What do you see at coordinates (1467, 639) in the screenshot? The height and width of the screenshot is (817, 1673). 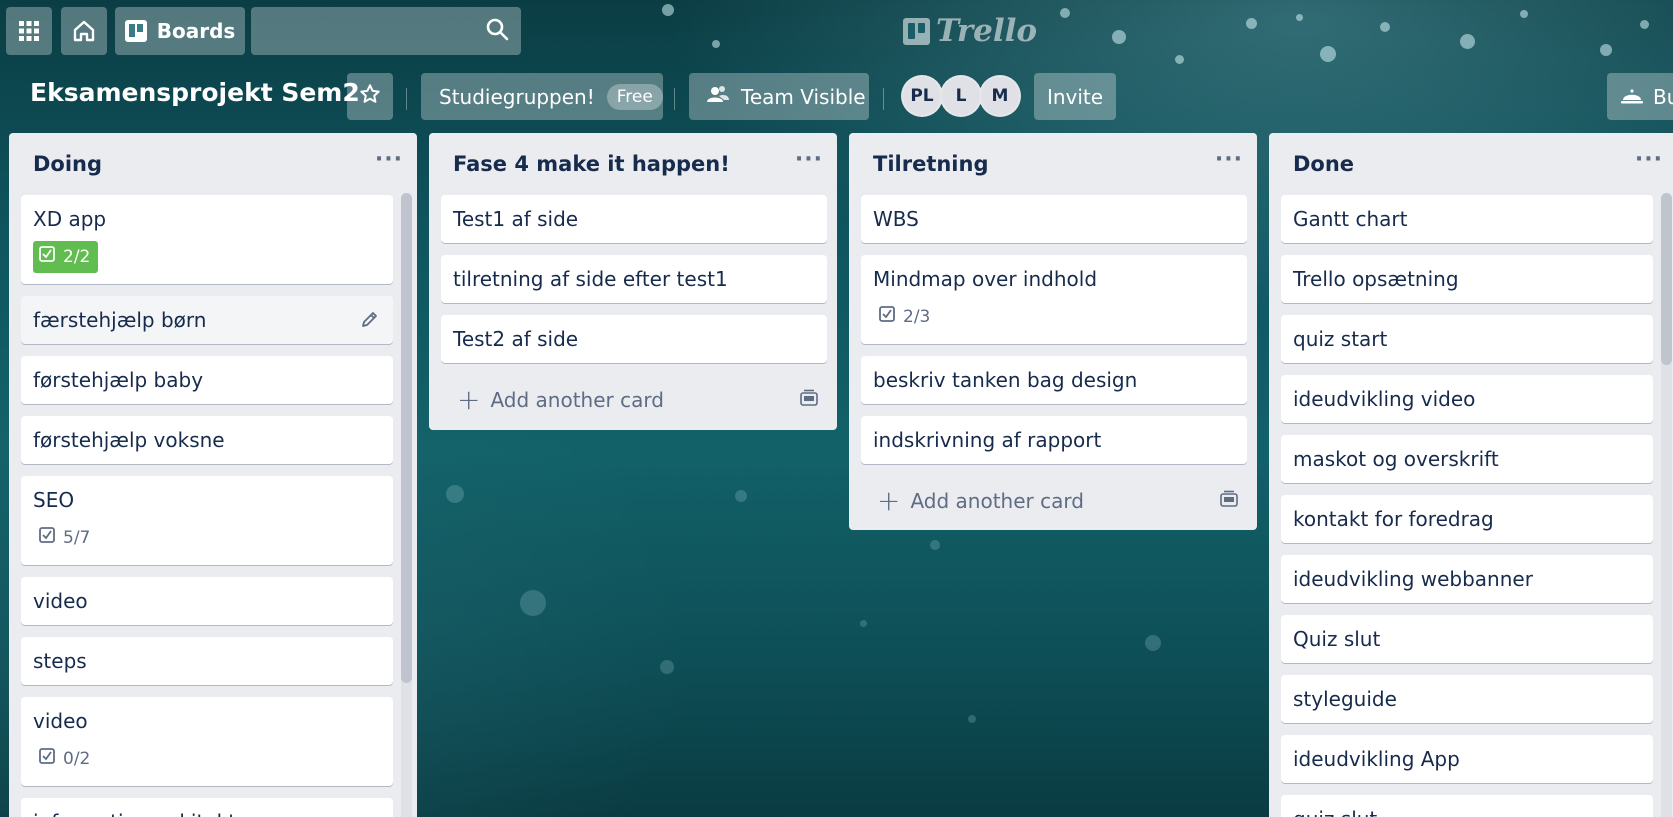 I see `list-item: Quiz slut` at bounding box center [1467, 639].